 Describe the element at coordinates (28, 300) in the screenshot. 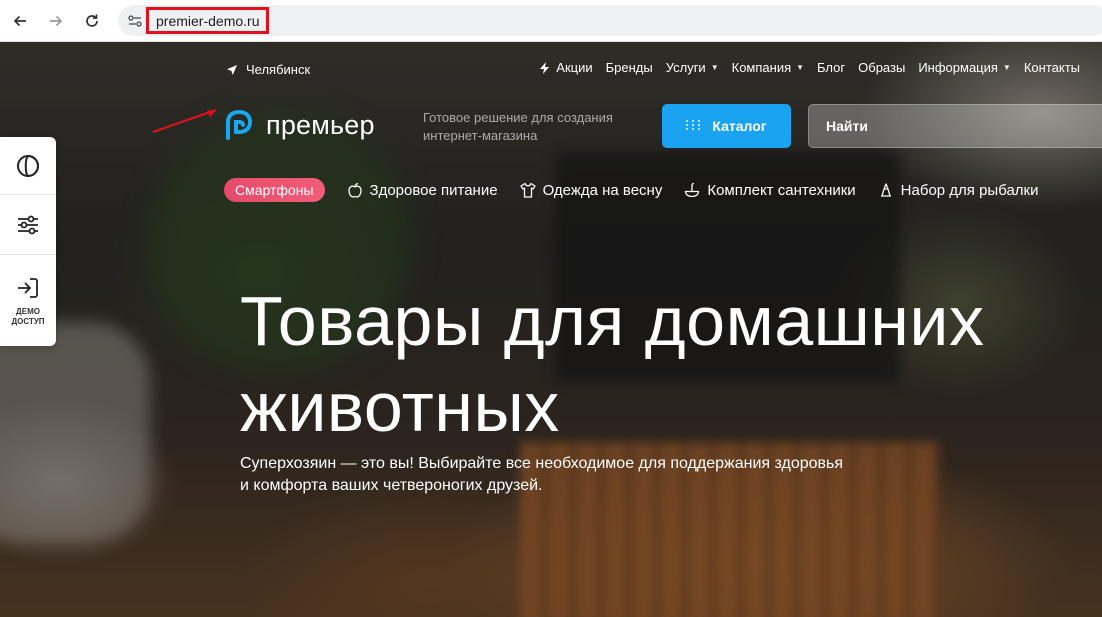

I see `demo-access-button: ДЕМО ДОСТУП` at that location.